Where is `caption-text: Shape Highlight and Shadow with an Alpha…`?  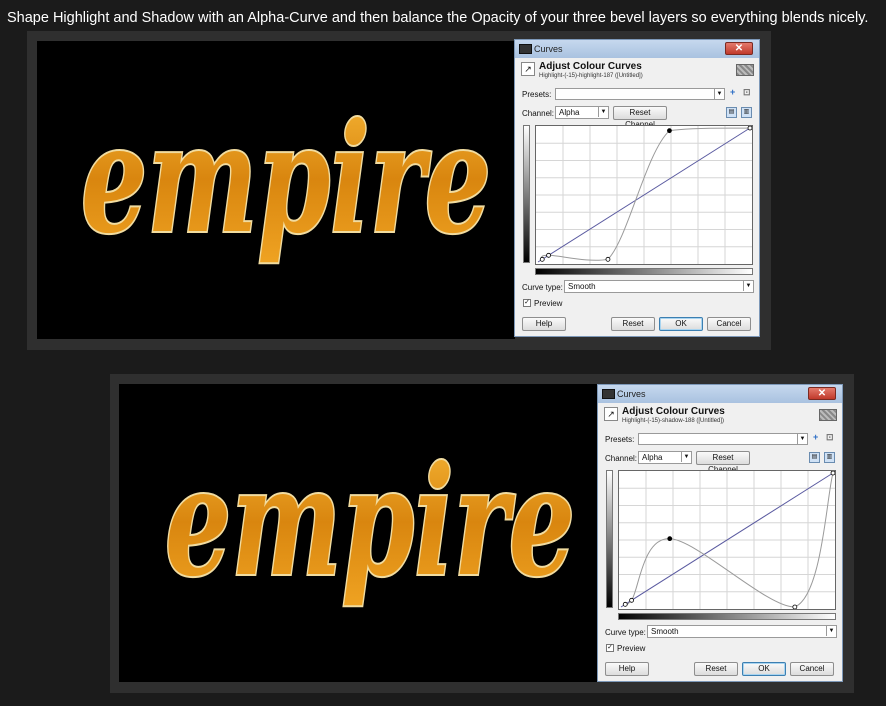
caption-text: Shape Highlight and Shadow with an Alpha… is located at coordinates (438, 18).